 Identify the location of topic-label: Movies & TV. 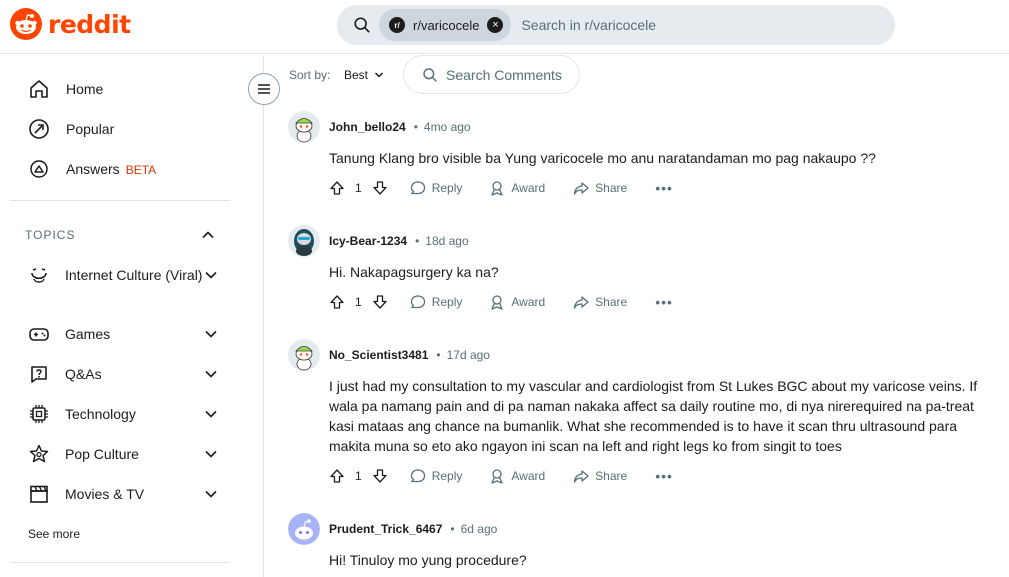
(105, 494).